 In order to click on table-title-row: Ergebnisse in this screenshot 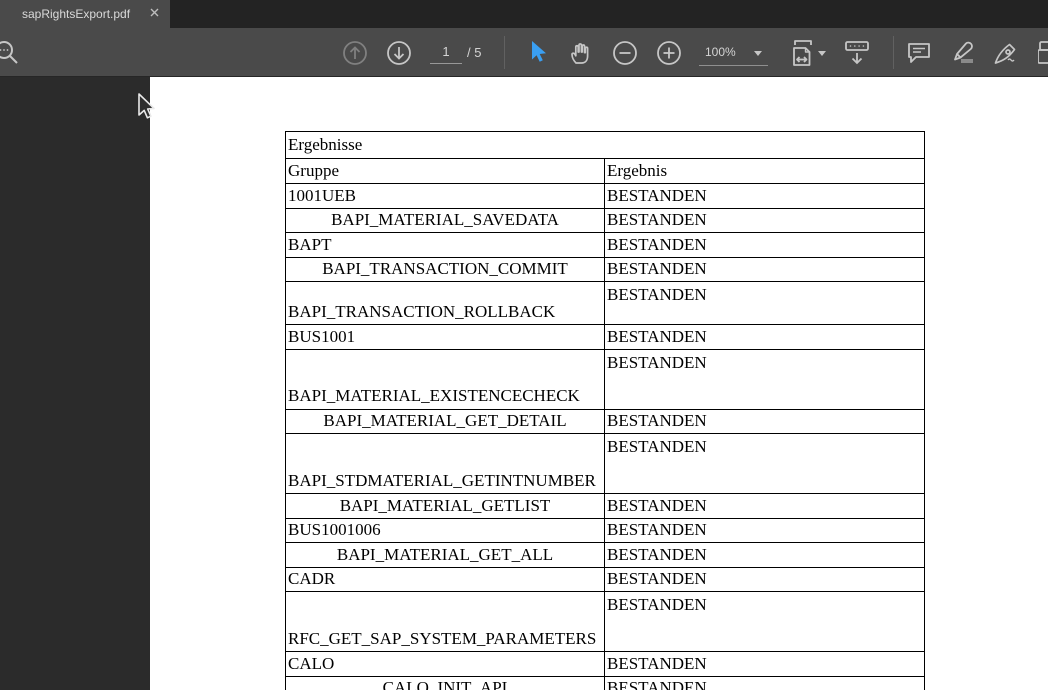, I will do `click(605, 145)`.